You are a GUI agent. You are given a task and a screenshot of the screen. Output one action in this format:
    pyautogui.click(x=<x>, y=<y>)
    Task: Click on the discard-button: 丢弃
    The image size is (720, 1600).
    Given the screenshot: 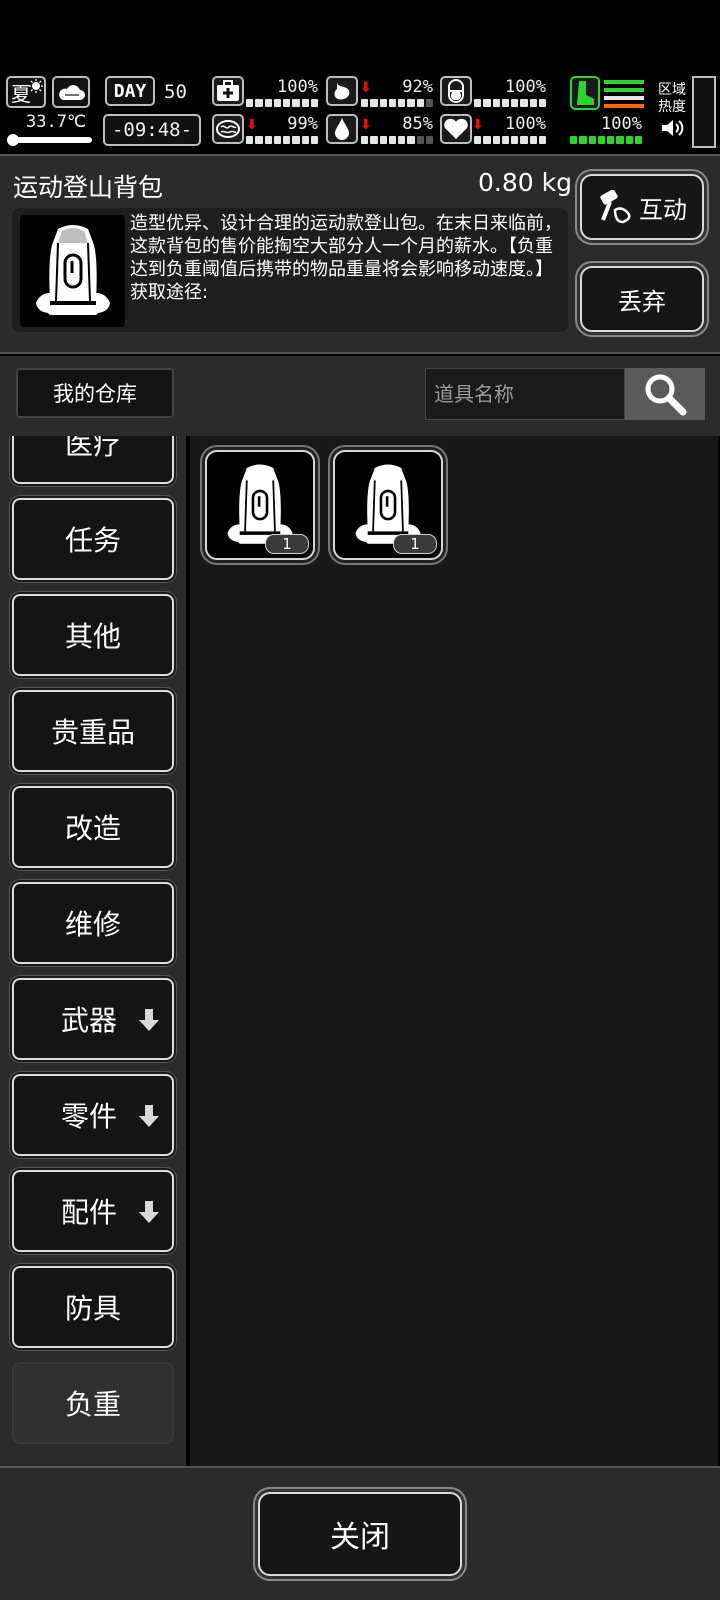 What is the action you would take?
    pyautogui.click(x=642, y=299)
    